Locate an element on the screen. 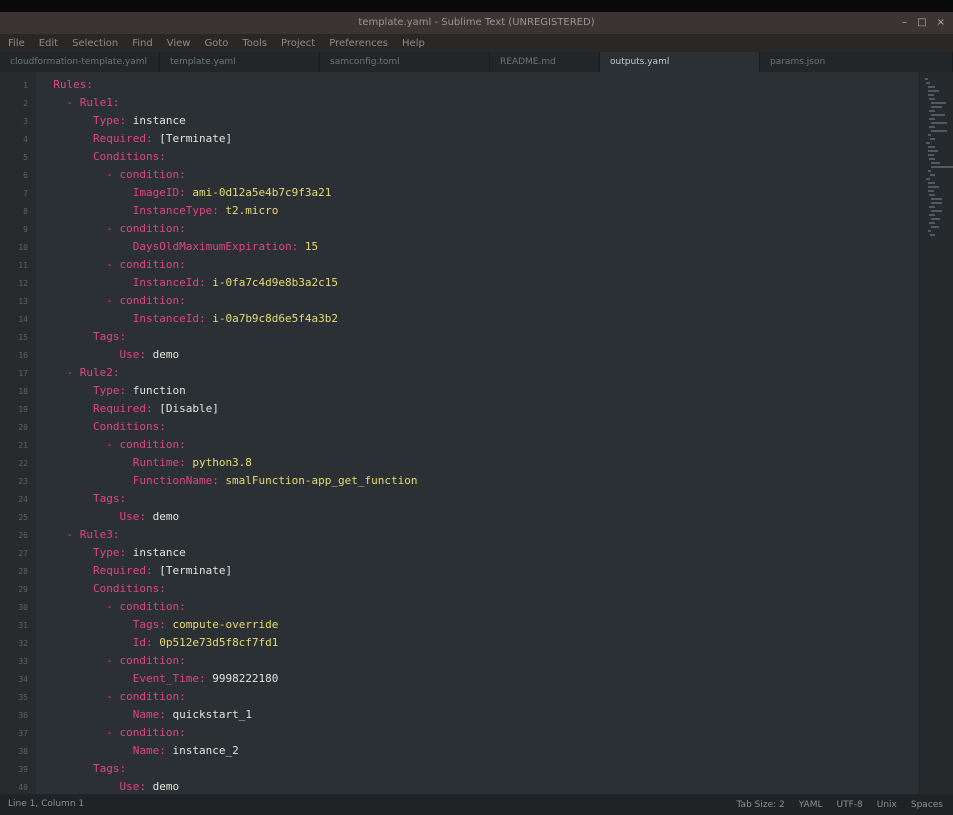 The height and width of the screenshot is (815, 953). code-line: - Rule2: is located at coordinates (80, 373).